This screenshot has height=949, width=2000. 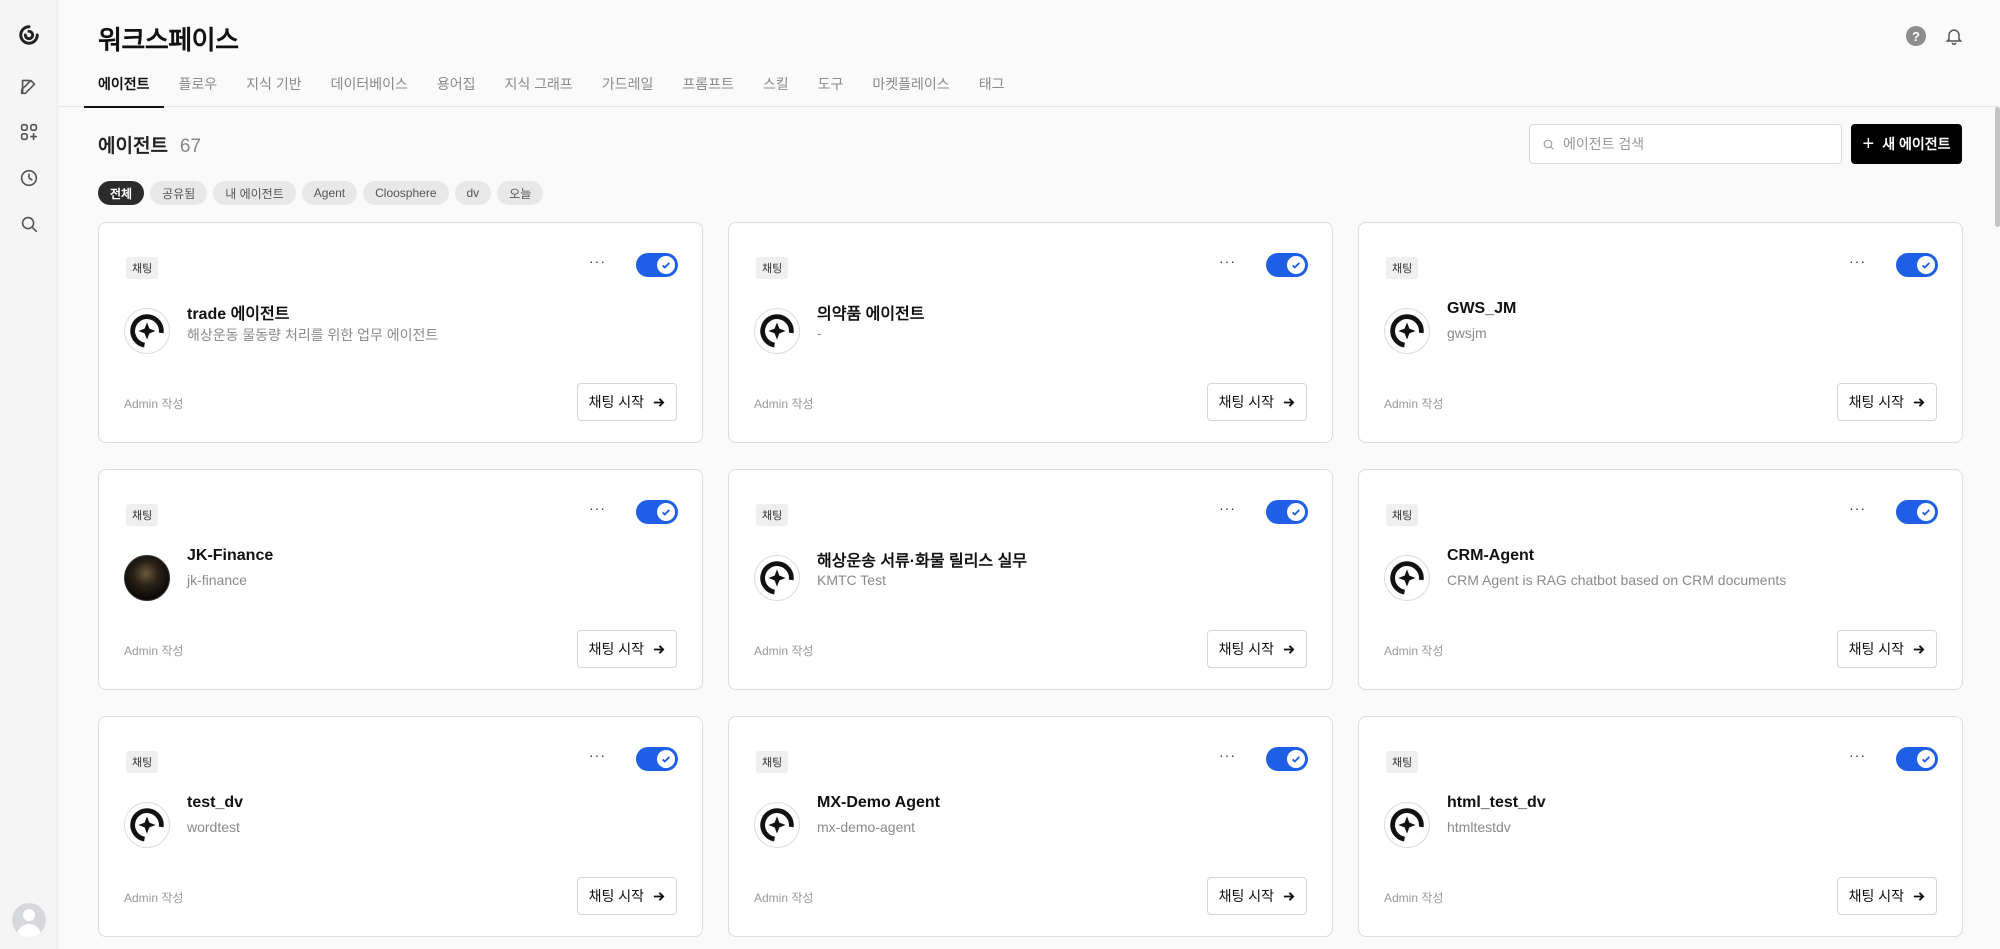 I want to click on bell-icon, so click(x=1954, y=38).